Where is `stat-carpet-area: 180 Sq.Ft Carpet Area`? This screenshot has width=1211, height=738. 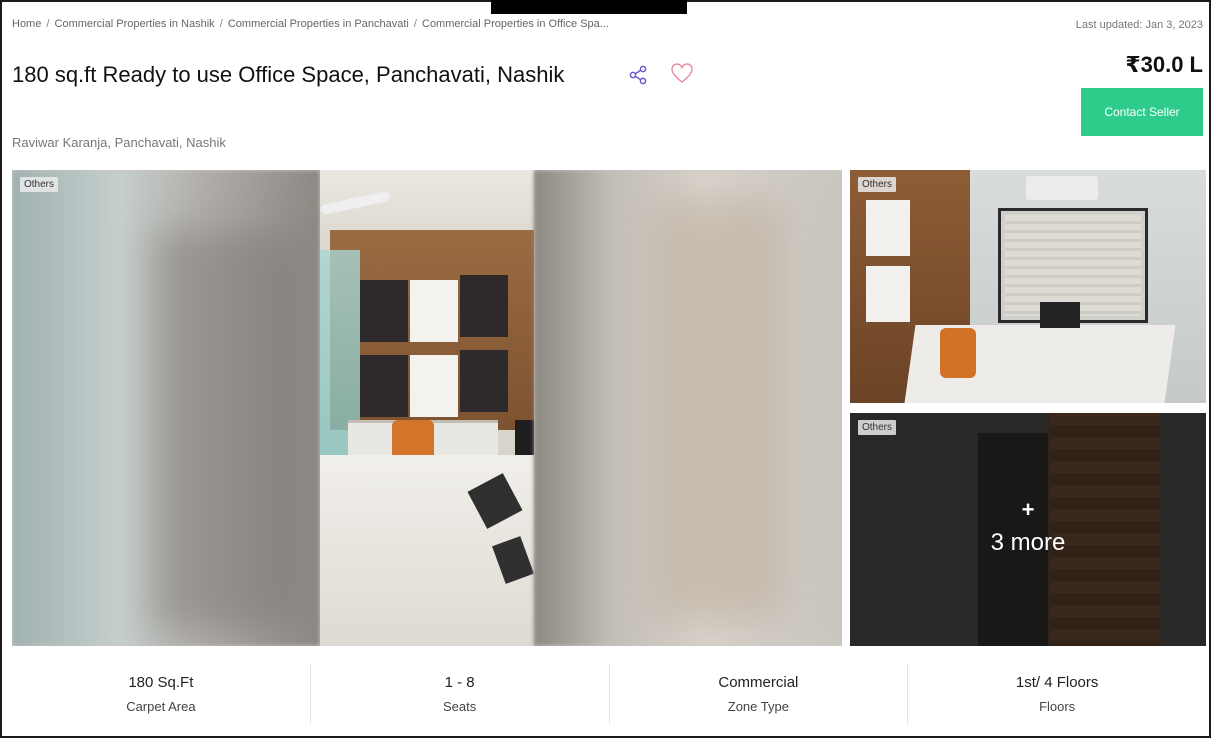
stat-carpet-area: 180 Sq.Ft Carpet Area is located at coordinates (161, 694).